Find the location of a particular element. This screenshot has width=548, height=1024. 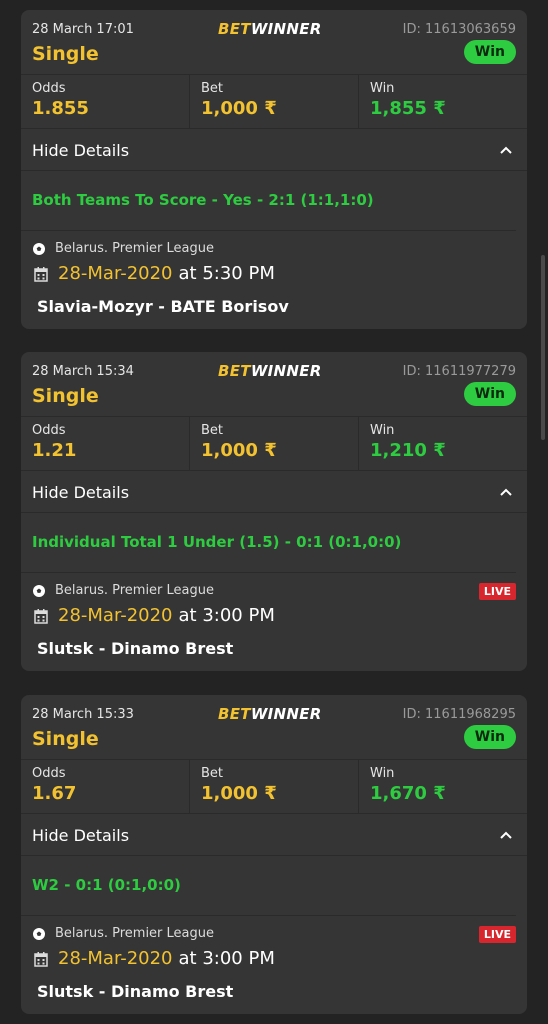

win-value: 1,210 ₹ is located at coordinates (408, 450).